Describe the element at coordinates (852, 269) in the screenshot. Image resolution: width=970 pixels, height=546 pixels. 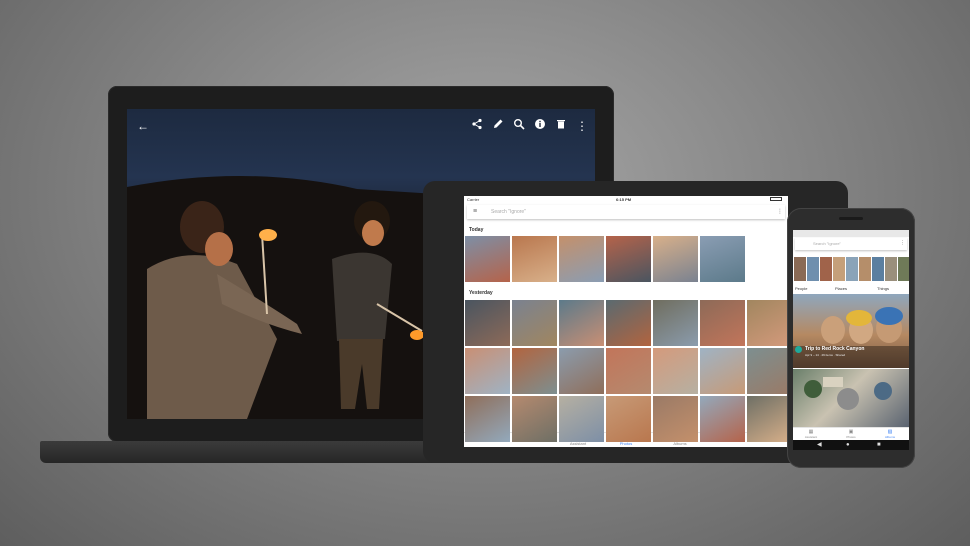
I see `chip-places` at that location.